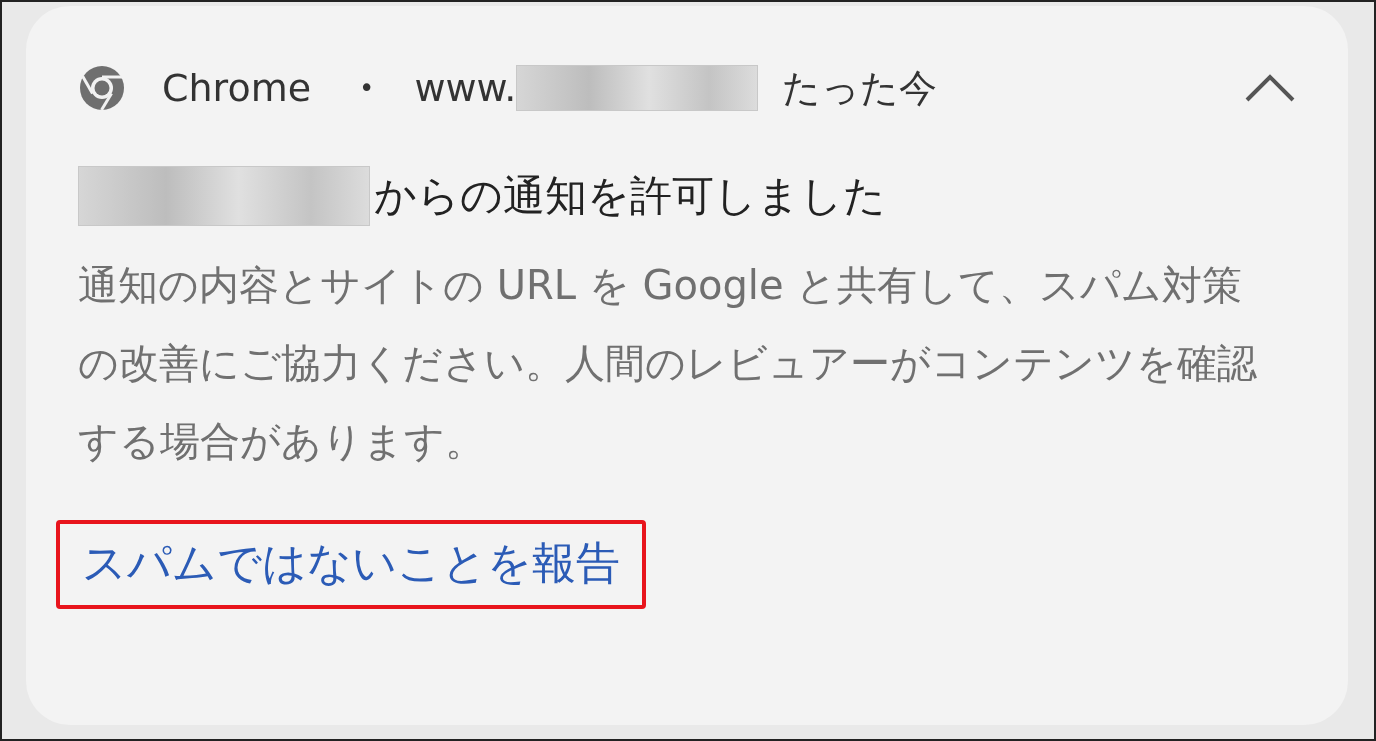 The width and height of the screenshot is (1376, 741). I want to click on report-link: スパムではないことを報告, so click(351, 564).